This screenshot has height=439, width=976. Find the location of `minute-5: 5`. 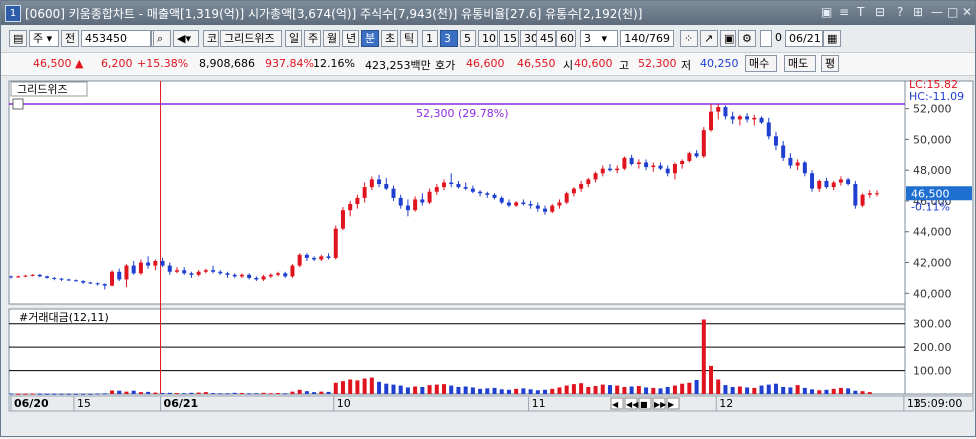

minute-5: 5 is located at coordinates (468, 38).